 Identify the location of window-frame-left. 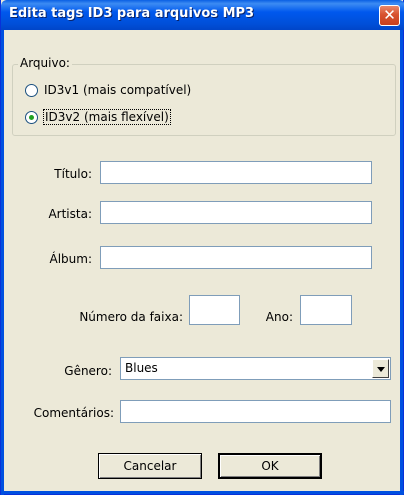
(2, 262).